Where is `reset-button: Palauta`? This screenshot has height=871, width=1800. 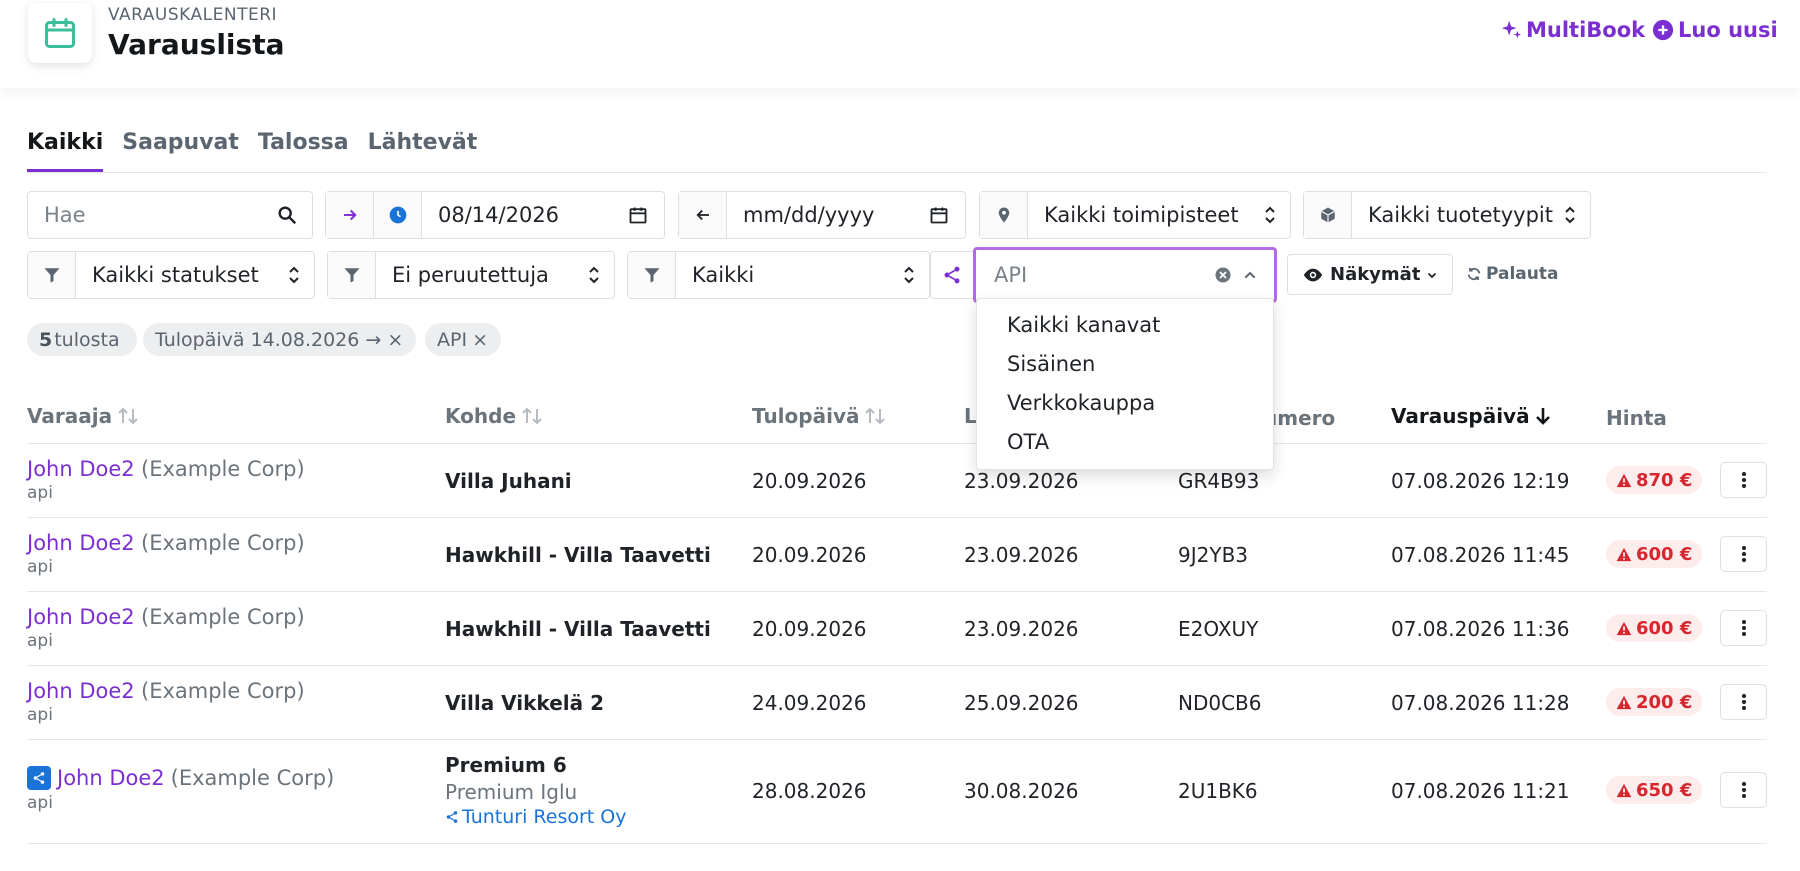 reset-button: Palauta is located at coordinates (1512, 274).